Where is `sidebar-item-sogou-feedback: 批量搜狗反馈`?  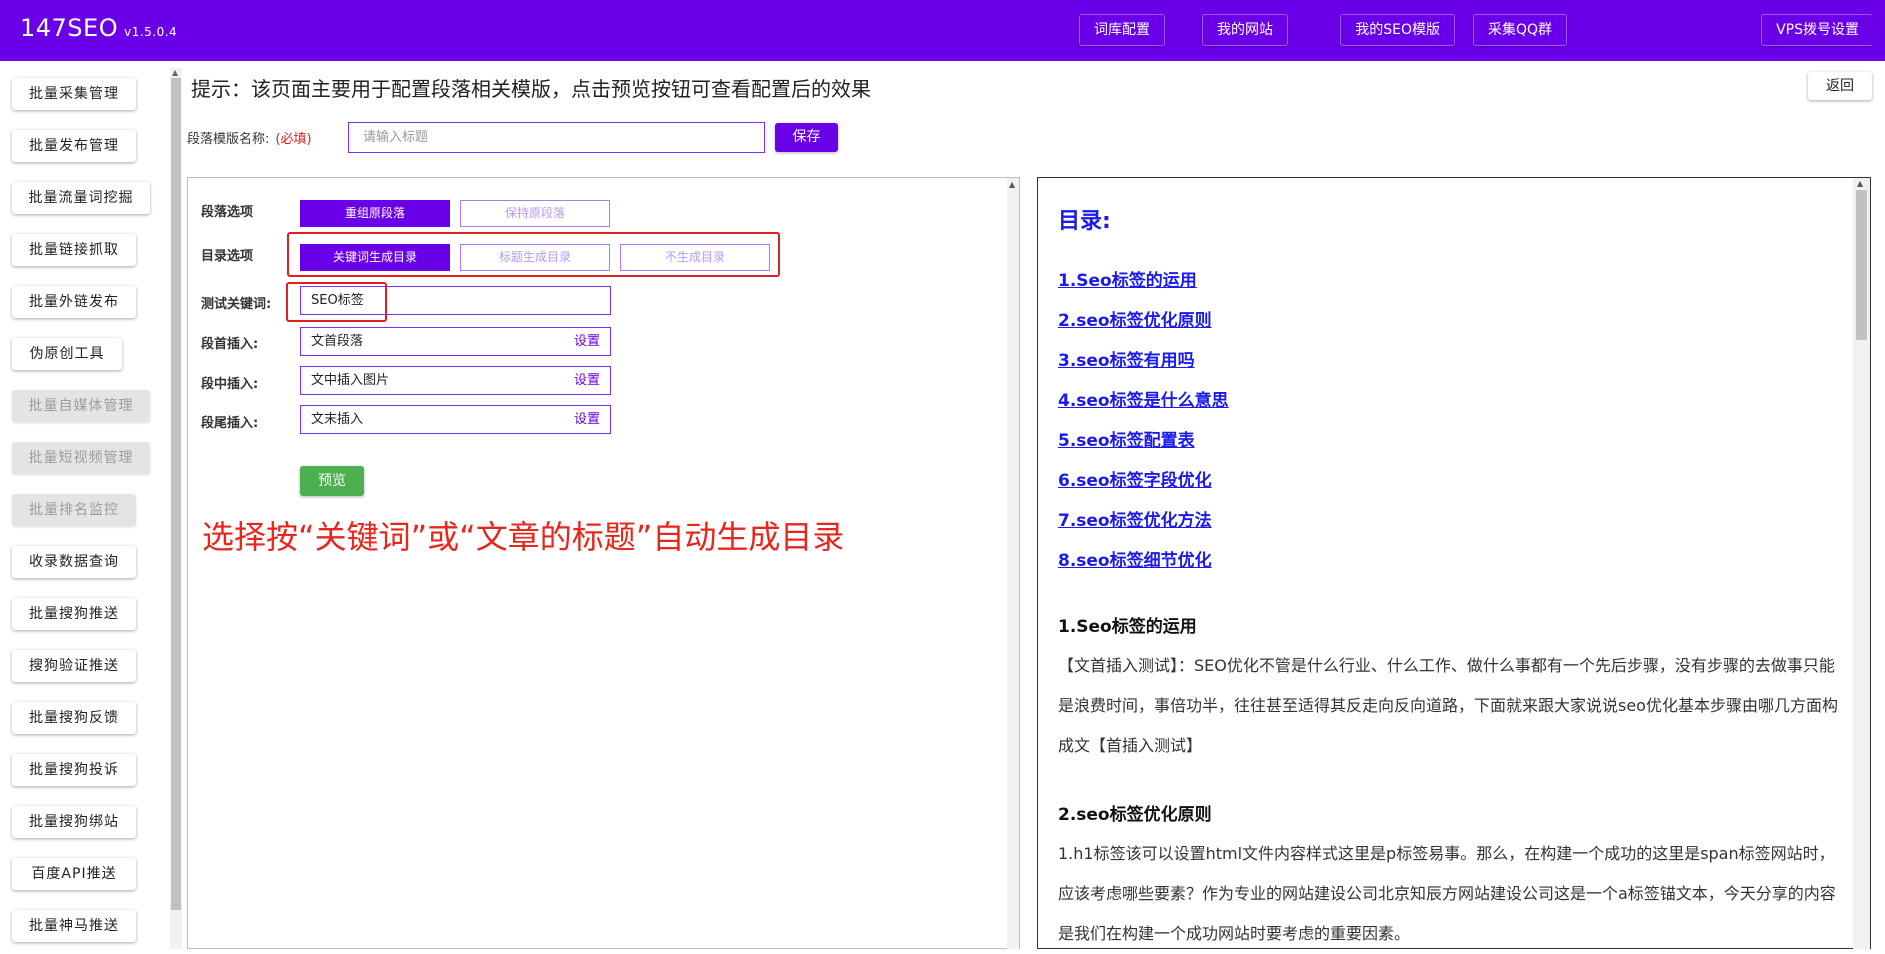
sidebar-item-sogou-feedback: 批量搜狗反馈 is located at coordinates (74, 718).